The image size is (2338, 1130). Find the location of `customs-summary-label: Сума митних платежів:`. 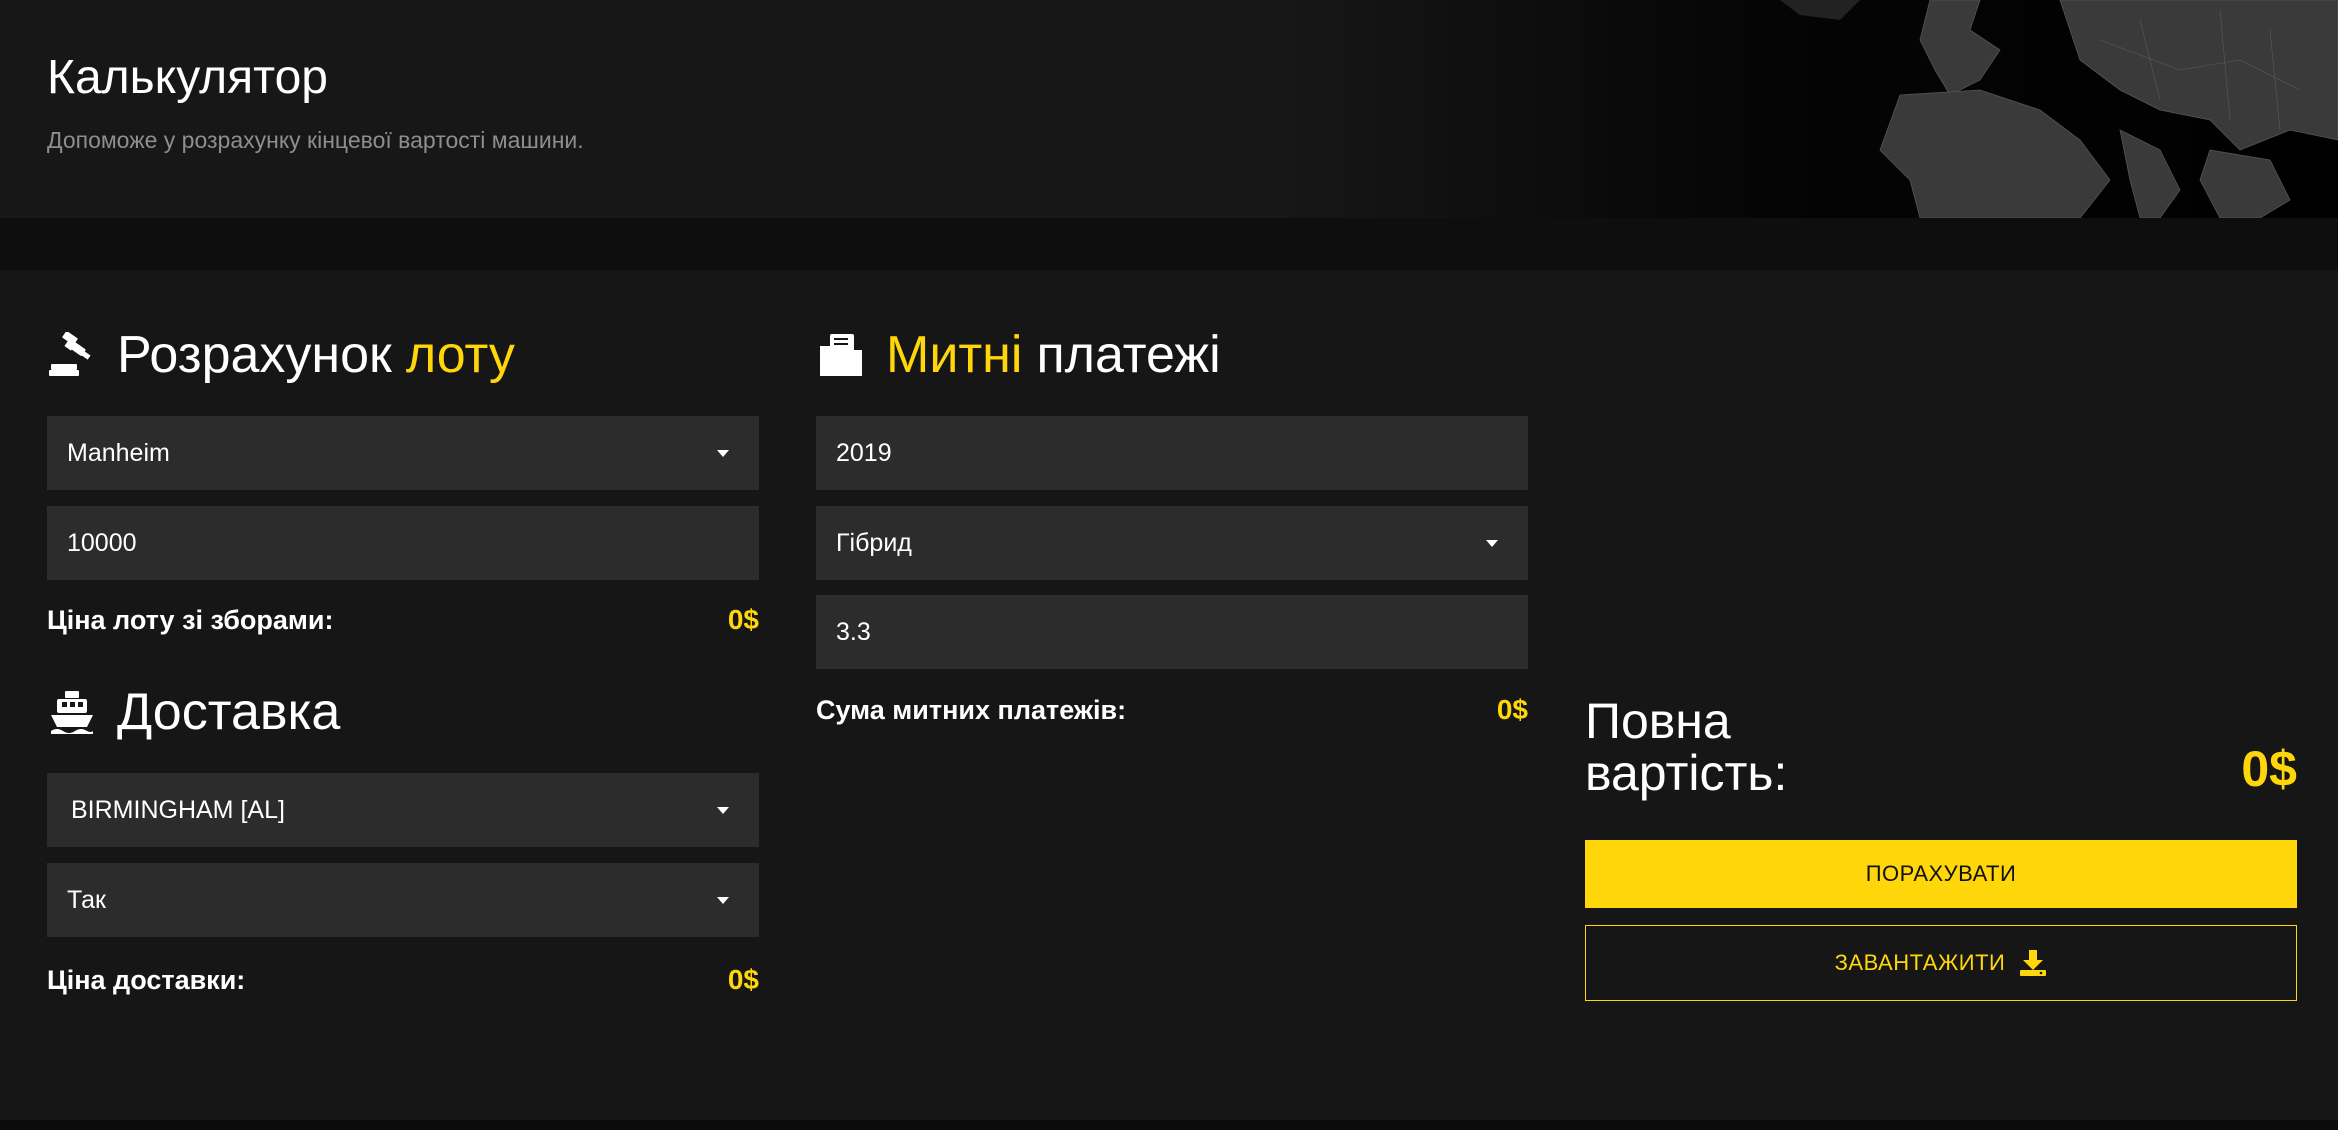

customs-summary-label: Сума митних платежів: is located at coordinates (971, 709).